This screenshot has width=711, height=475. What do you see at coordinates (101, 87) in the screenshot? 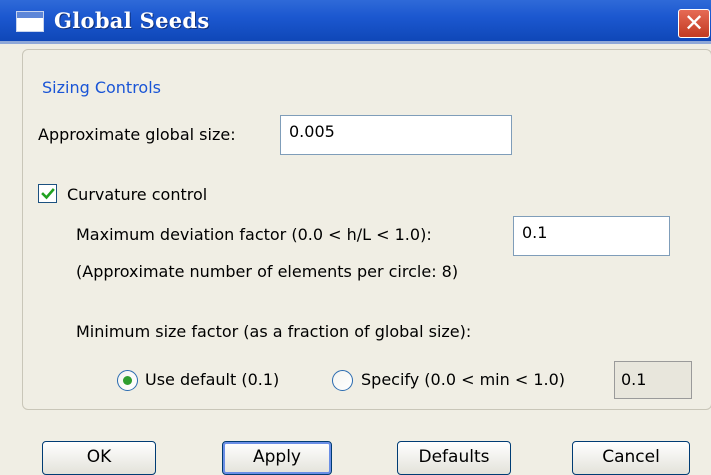
I see `group-title: Sizing Controls` at bounding box center [101, 87].